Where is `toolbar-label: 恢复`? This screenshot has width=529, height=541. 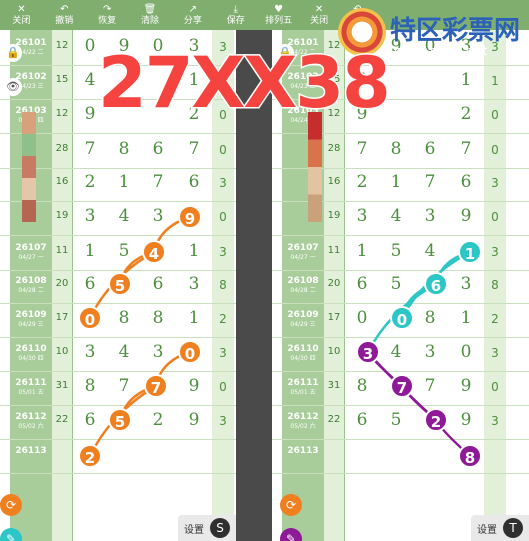
toolbar-label: 恢复 is located at coordinates (107, 21).